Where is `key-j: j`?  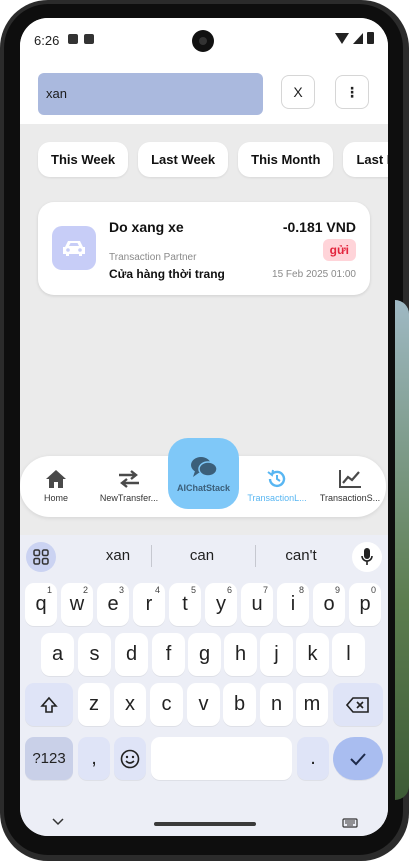
key-j: j is located at coordinates (276, 654).